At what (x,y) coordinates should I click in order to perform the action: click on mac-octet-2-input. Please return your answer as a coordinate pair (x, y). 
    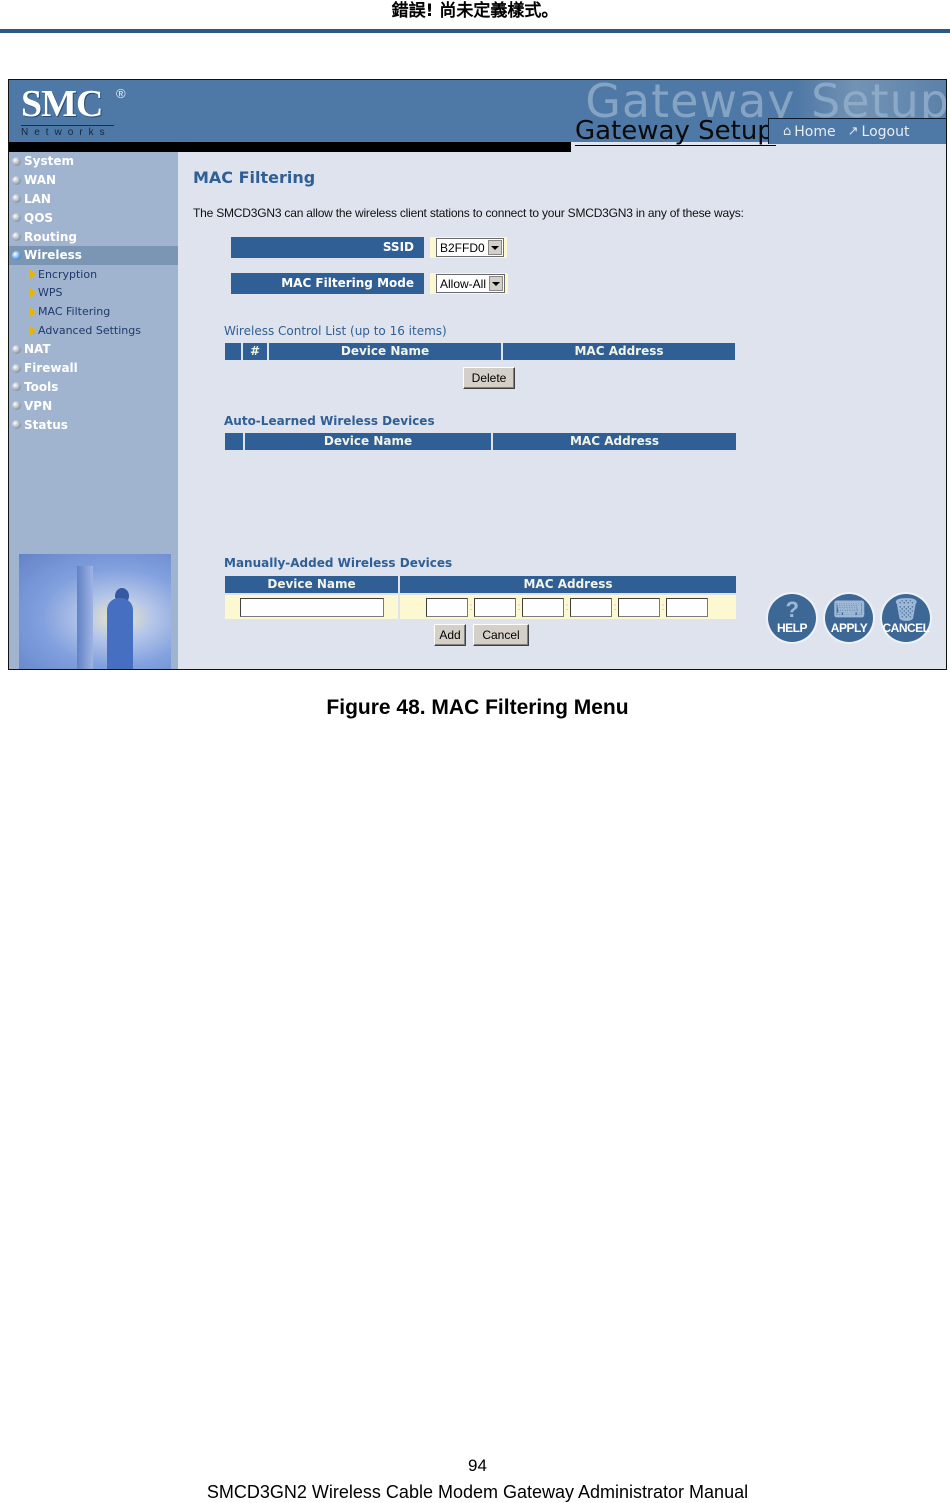
    Looking at the image, I should click on (495, 607).